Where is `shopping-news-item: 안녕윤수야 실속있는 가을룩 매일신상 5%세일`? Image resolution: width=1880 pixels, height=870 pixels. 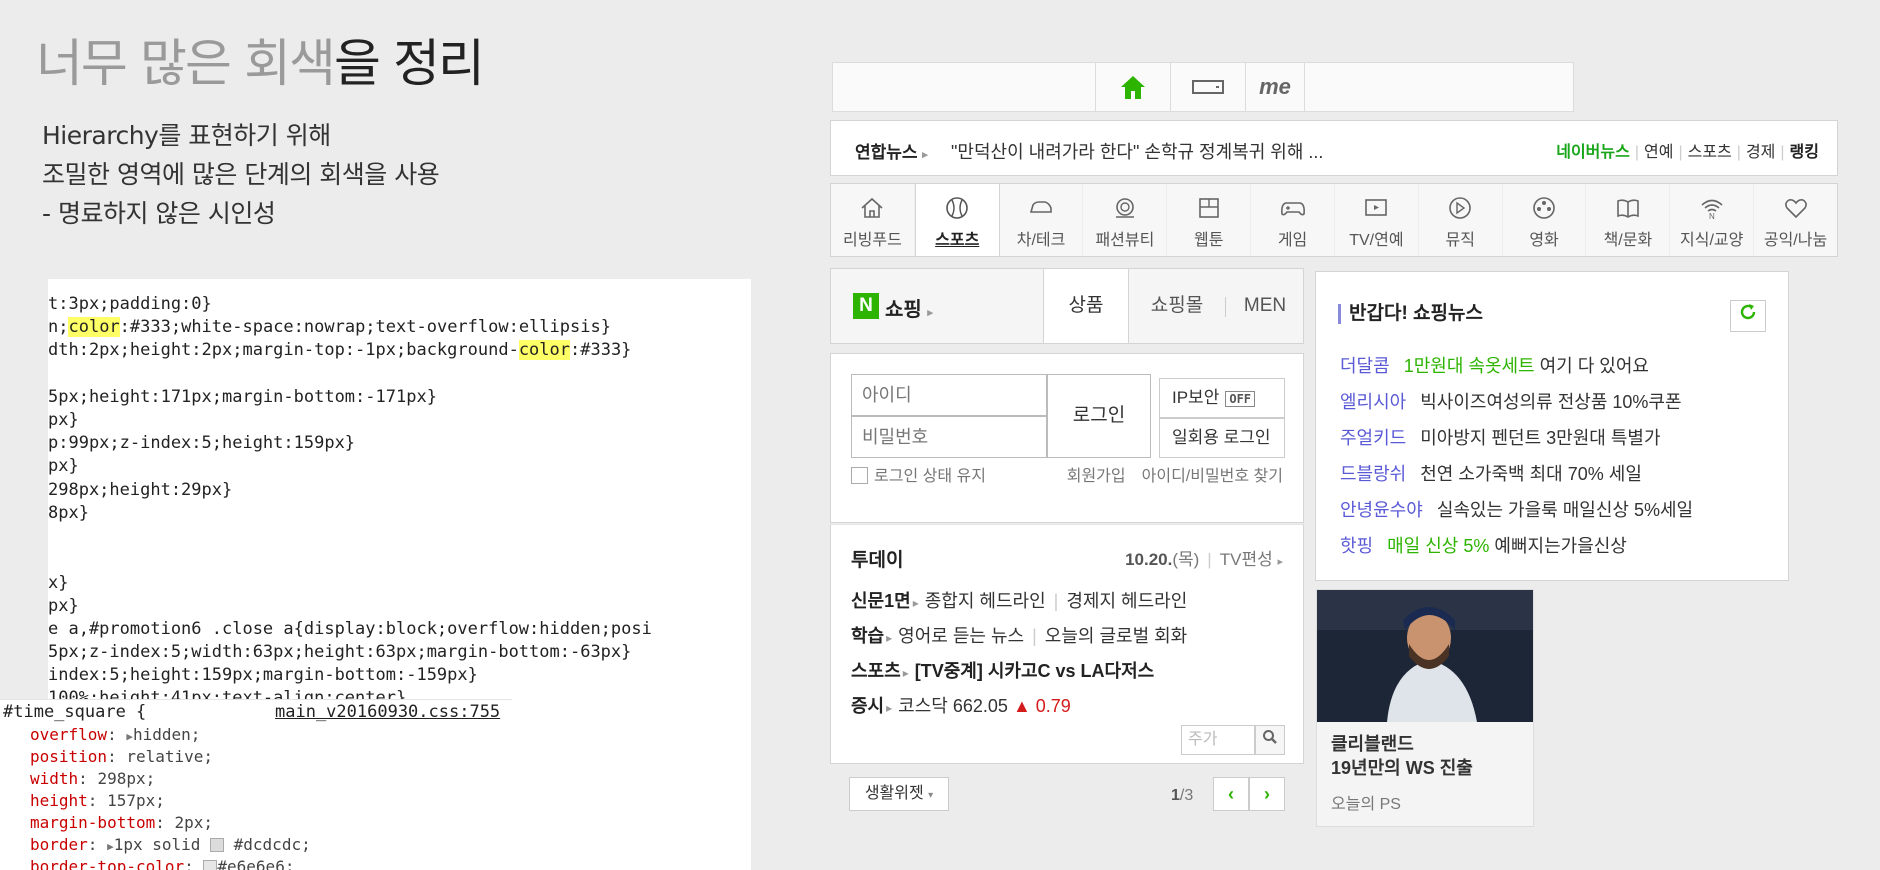
shopping-news-item: 안녕윤수야 실속있는 가을룩 매일신상 5%세일 is located at coordinates (1516, 509).